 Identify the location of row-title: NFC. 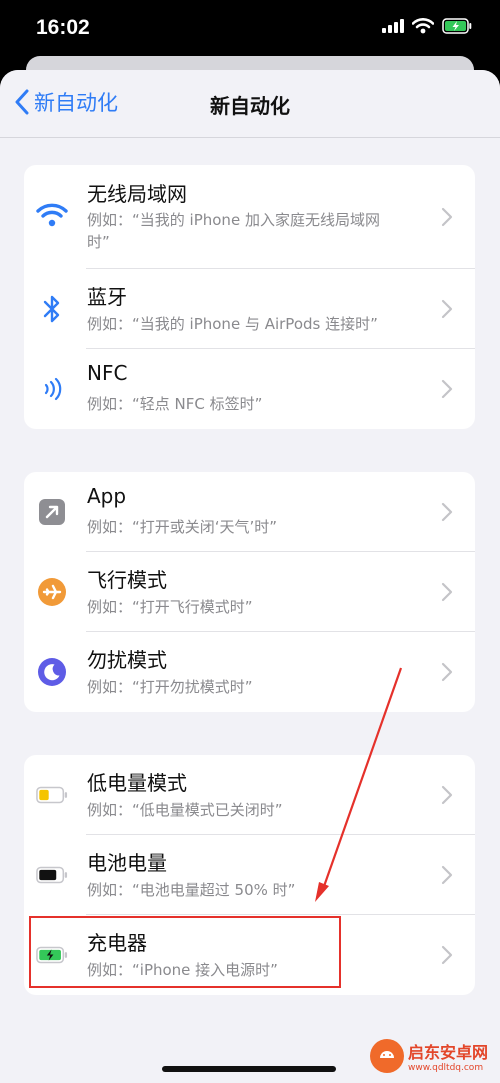
(107, 373).